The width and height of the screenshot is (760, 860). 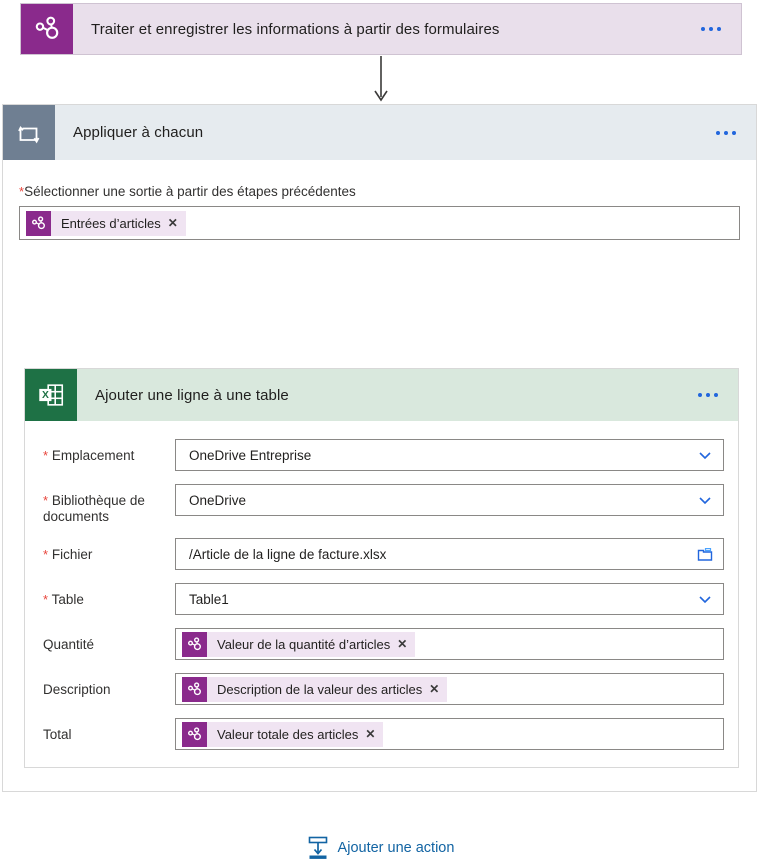 What do you see at coordinates (209, 599) in the screenshot?
I see `field-value-table: Table1` at bounding box center [209, 599].